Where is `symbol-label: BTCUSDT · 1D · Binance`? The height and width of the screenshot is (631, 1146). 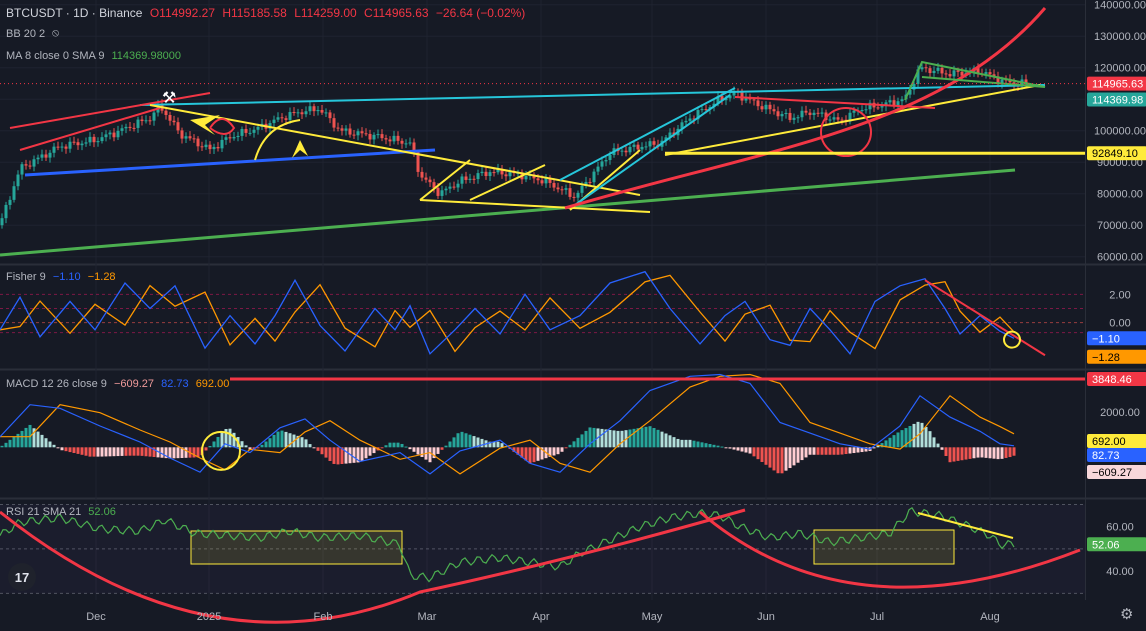
symbol-label: BTCUSDT · 1D · Binance is located at coordinates (74, 13).